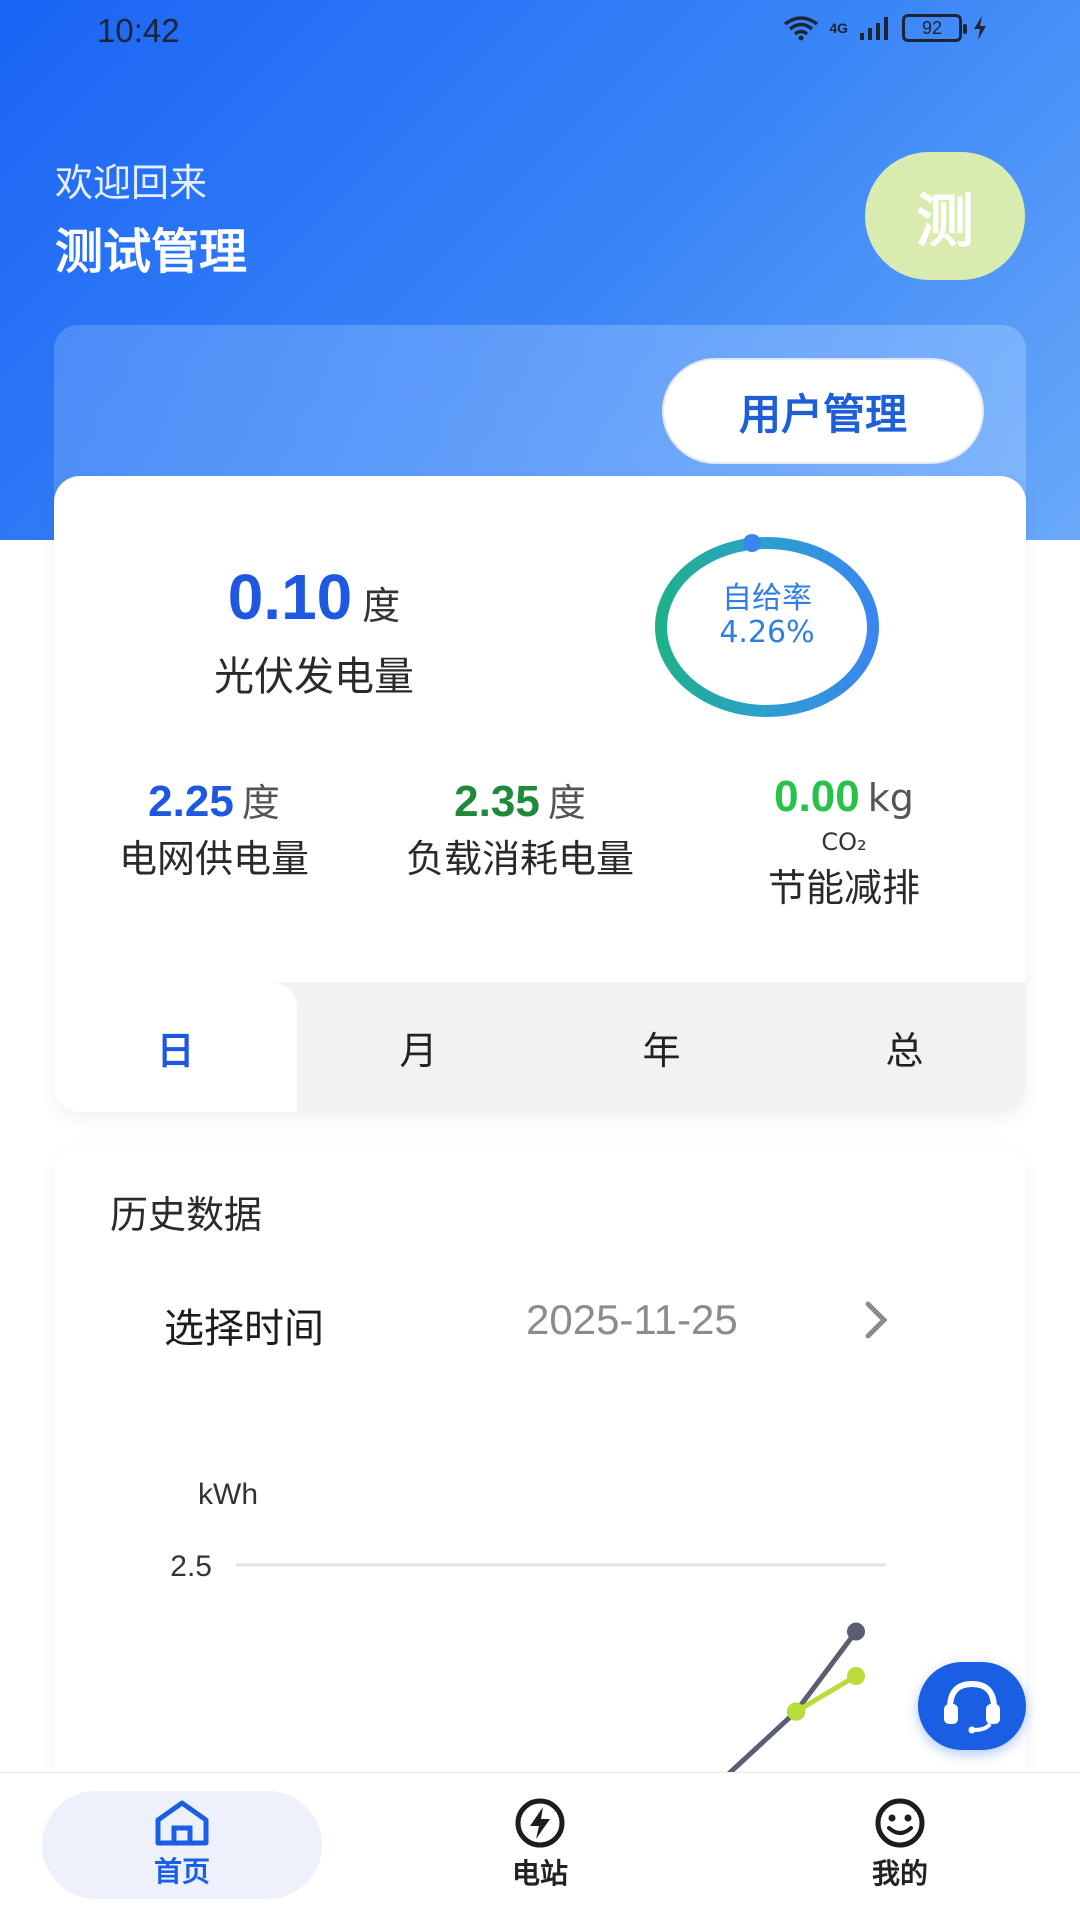 Image resolution: width=1080 pixels, height=1920 pixels. Describe the element at coordinates (540, 1823) in the screenshot. I see `lightning-icon` at that location.